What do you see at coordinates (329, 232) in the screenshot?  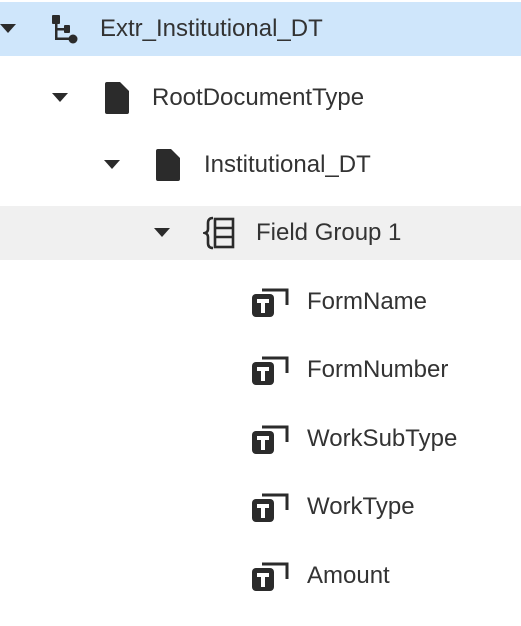 I see `tree-node-label: Field Group 1` at bounding box center [329, 232].